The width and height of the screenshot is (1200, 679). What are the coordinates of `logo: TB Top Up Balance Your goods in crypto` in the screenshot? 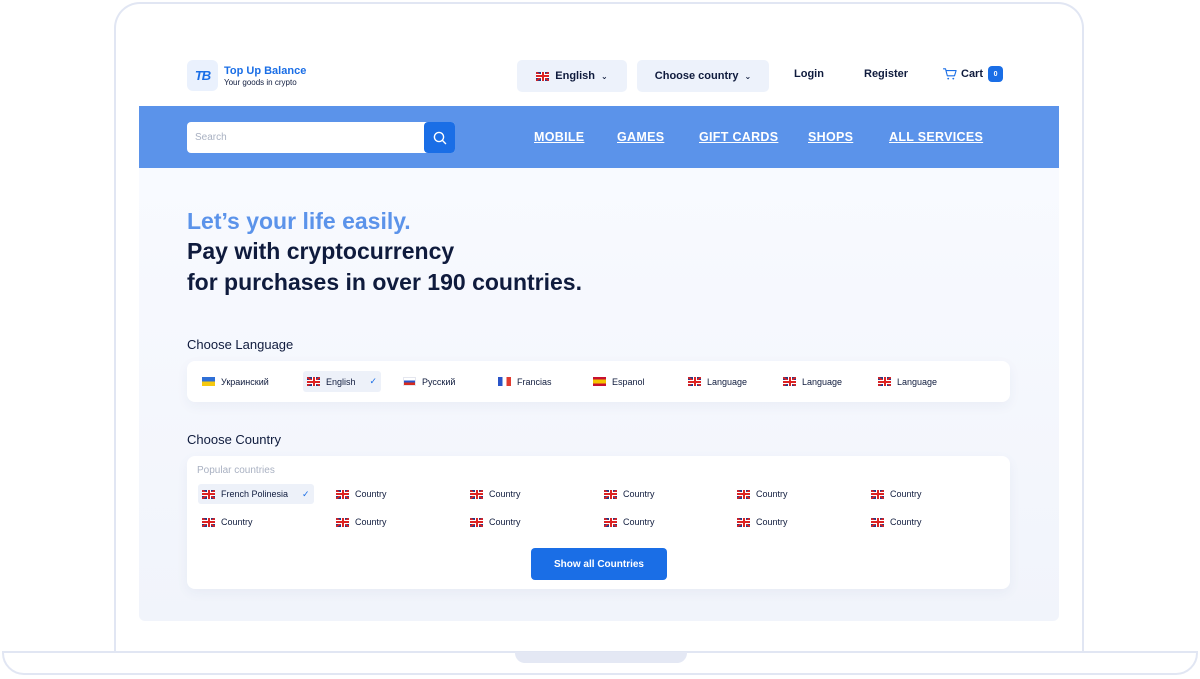 It's located at (246, 75).